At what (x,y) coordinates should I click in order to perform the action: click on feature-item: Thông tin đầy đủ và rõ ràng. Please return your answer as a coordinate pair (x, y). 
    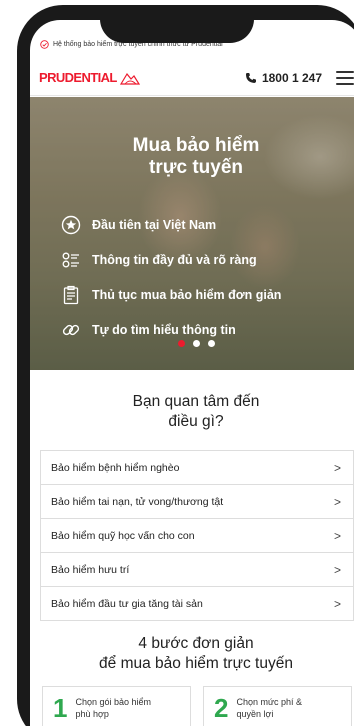
    Looking at the image, I should click on (170, 259).